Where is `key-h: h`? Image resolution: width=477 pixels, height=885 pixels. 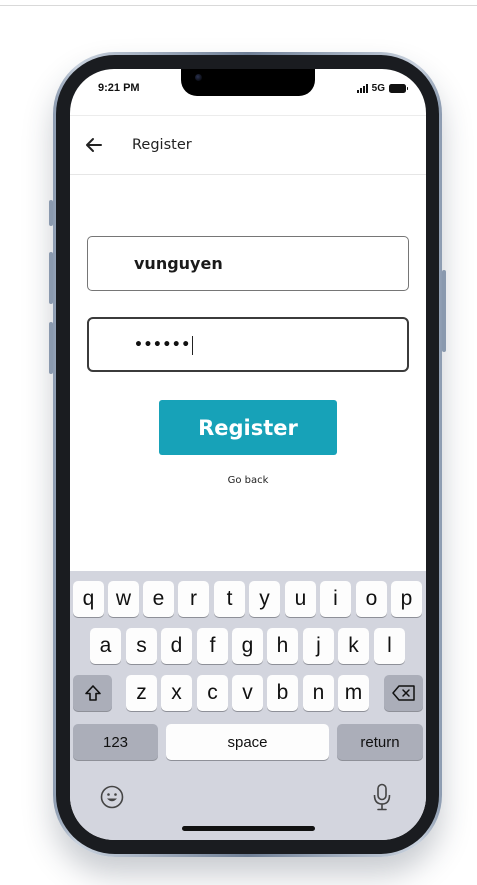
key-h: h is located at coordinates (282, 646).